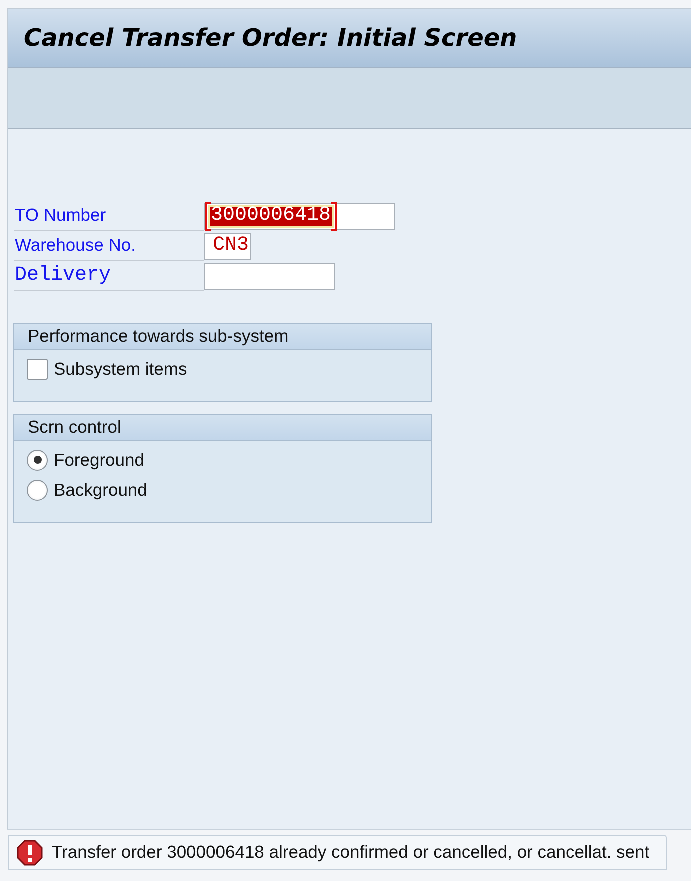  I want to click on input-field, so click(269, 276).